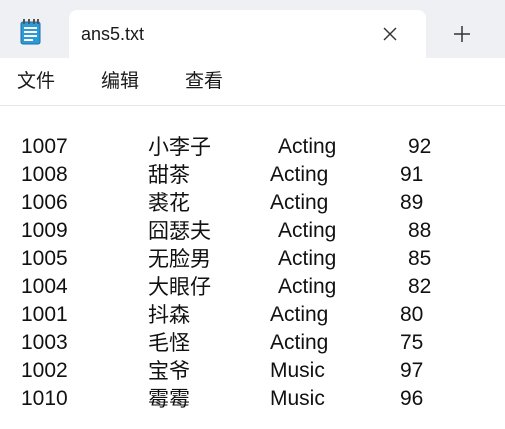 The image size is (505, 429). What do you see at coordinates (420, 286) in the screenshot?
I see `line-score: 82` at bounding box center [420, 286].